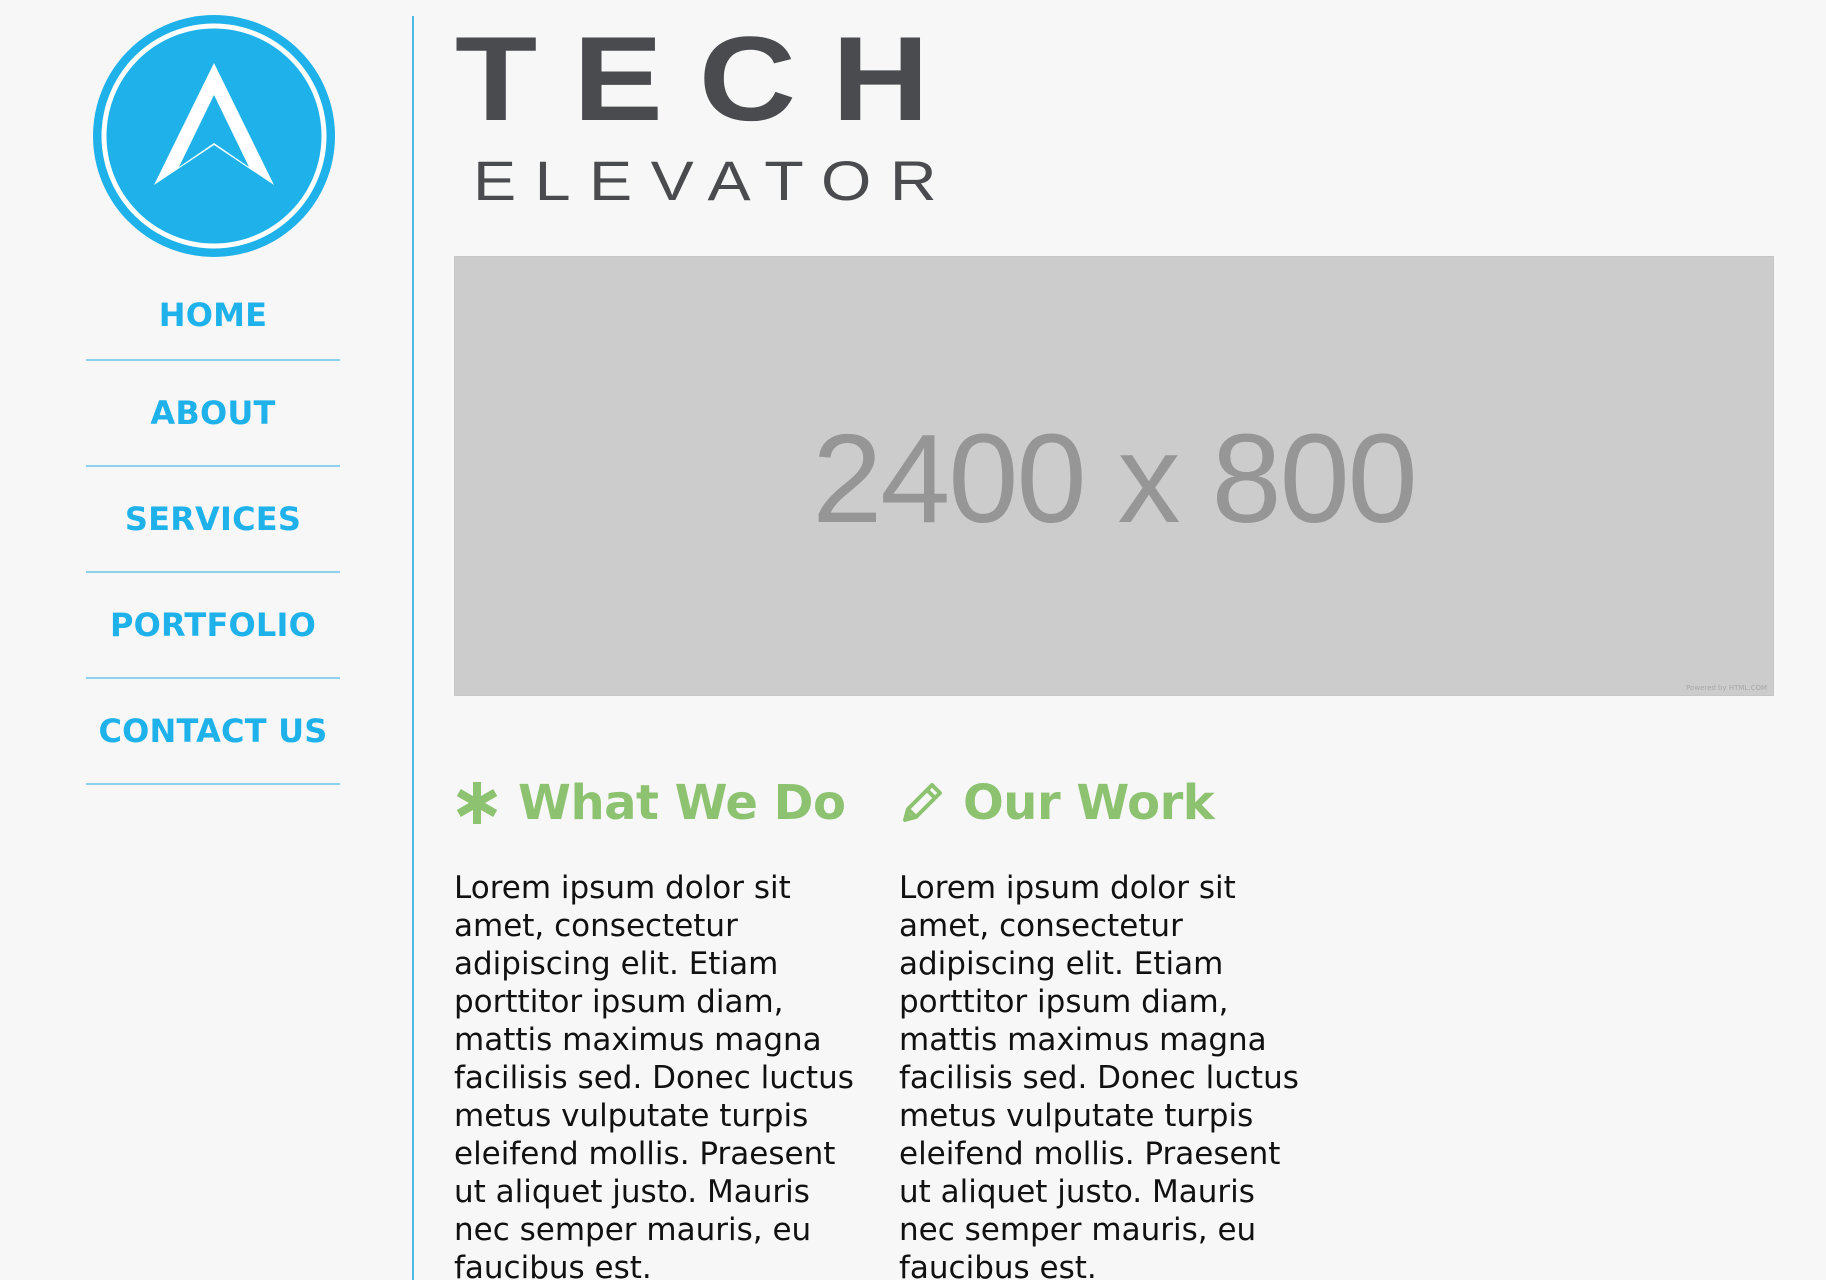 This screenshot has height=1280, width=1826. I want to click on nav-item-contact: CONTACT US, so click(213, 732).